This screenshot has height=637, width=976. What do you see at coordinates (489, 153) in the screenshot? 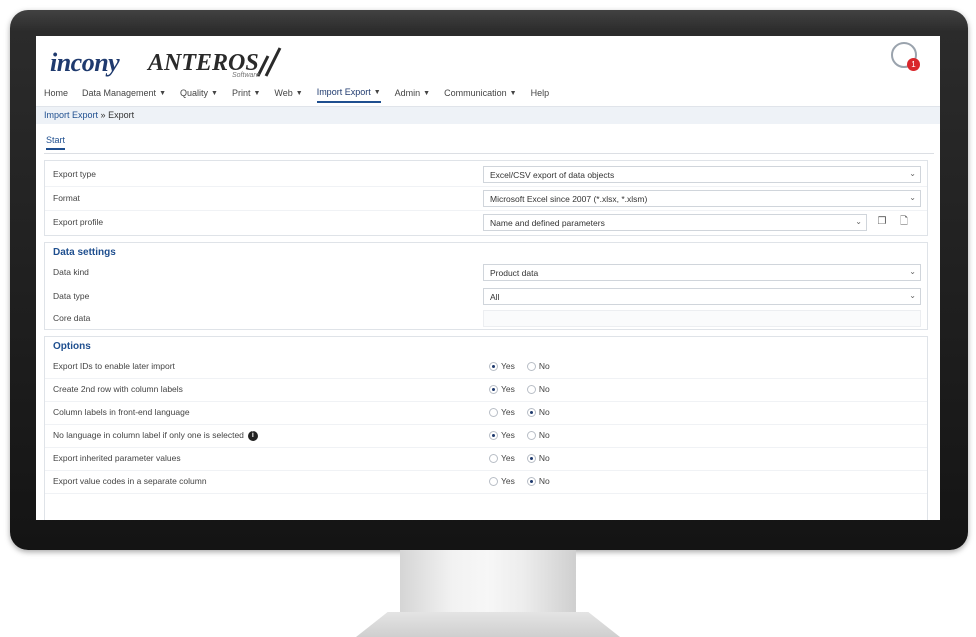
I see `tab-divider` at bounding box center [489, 153].